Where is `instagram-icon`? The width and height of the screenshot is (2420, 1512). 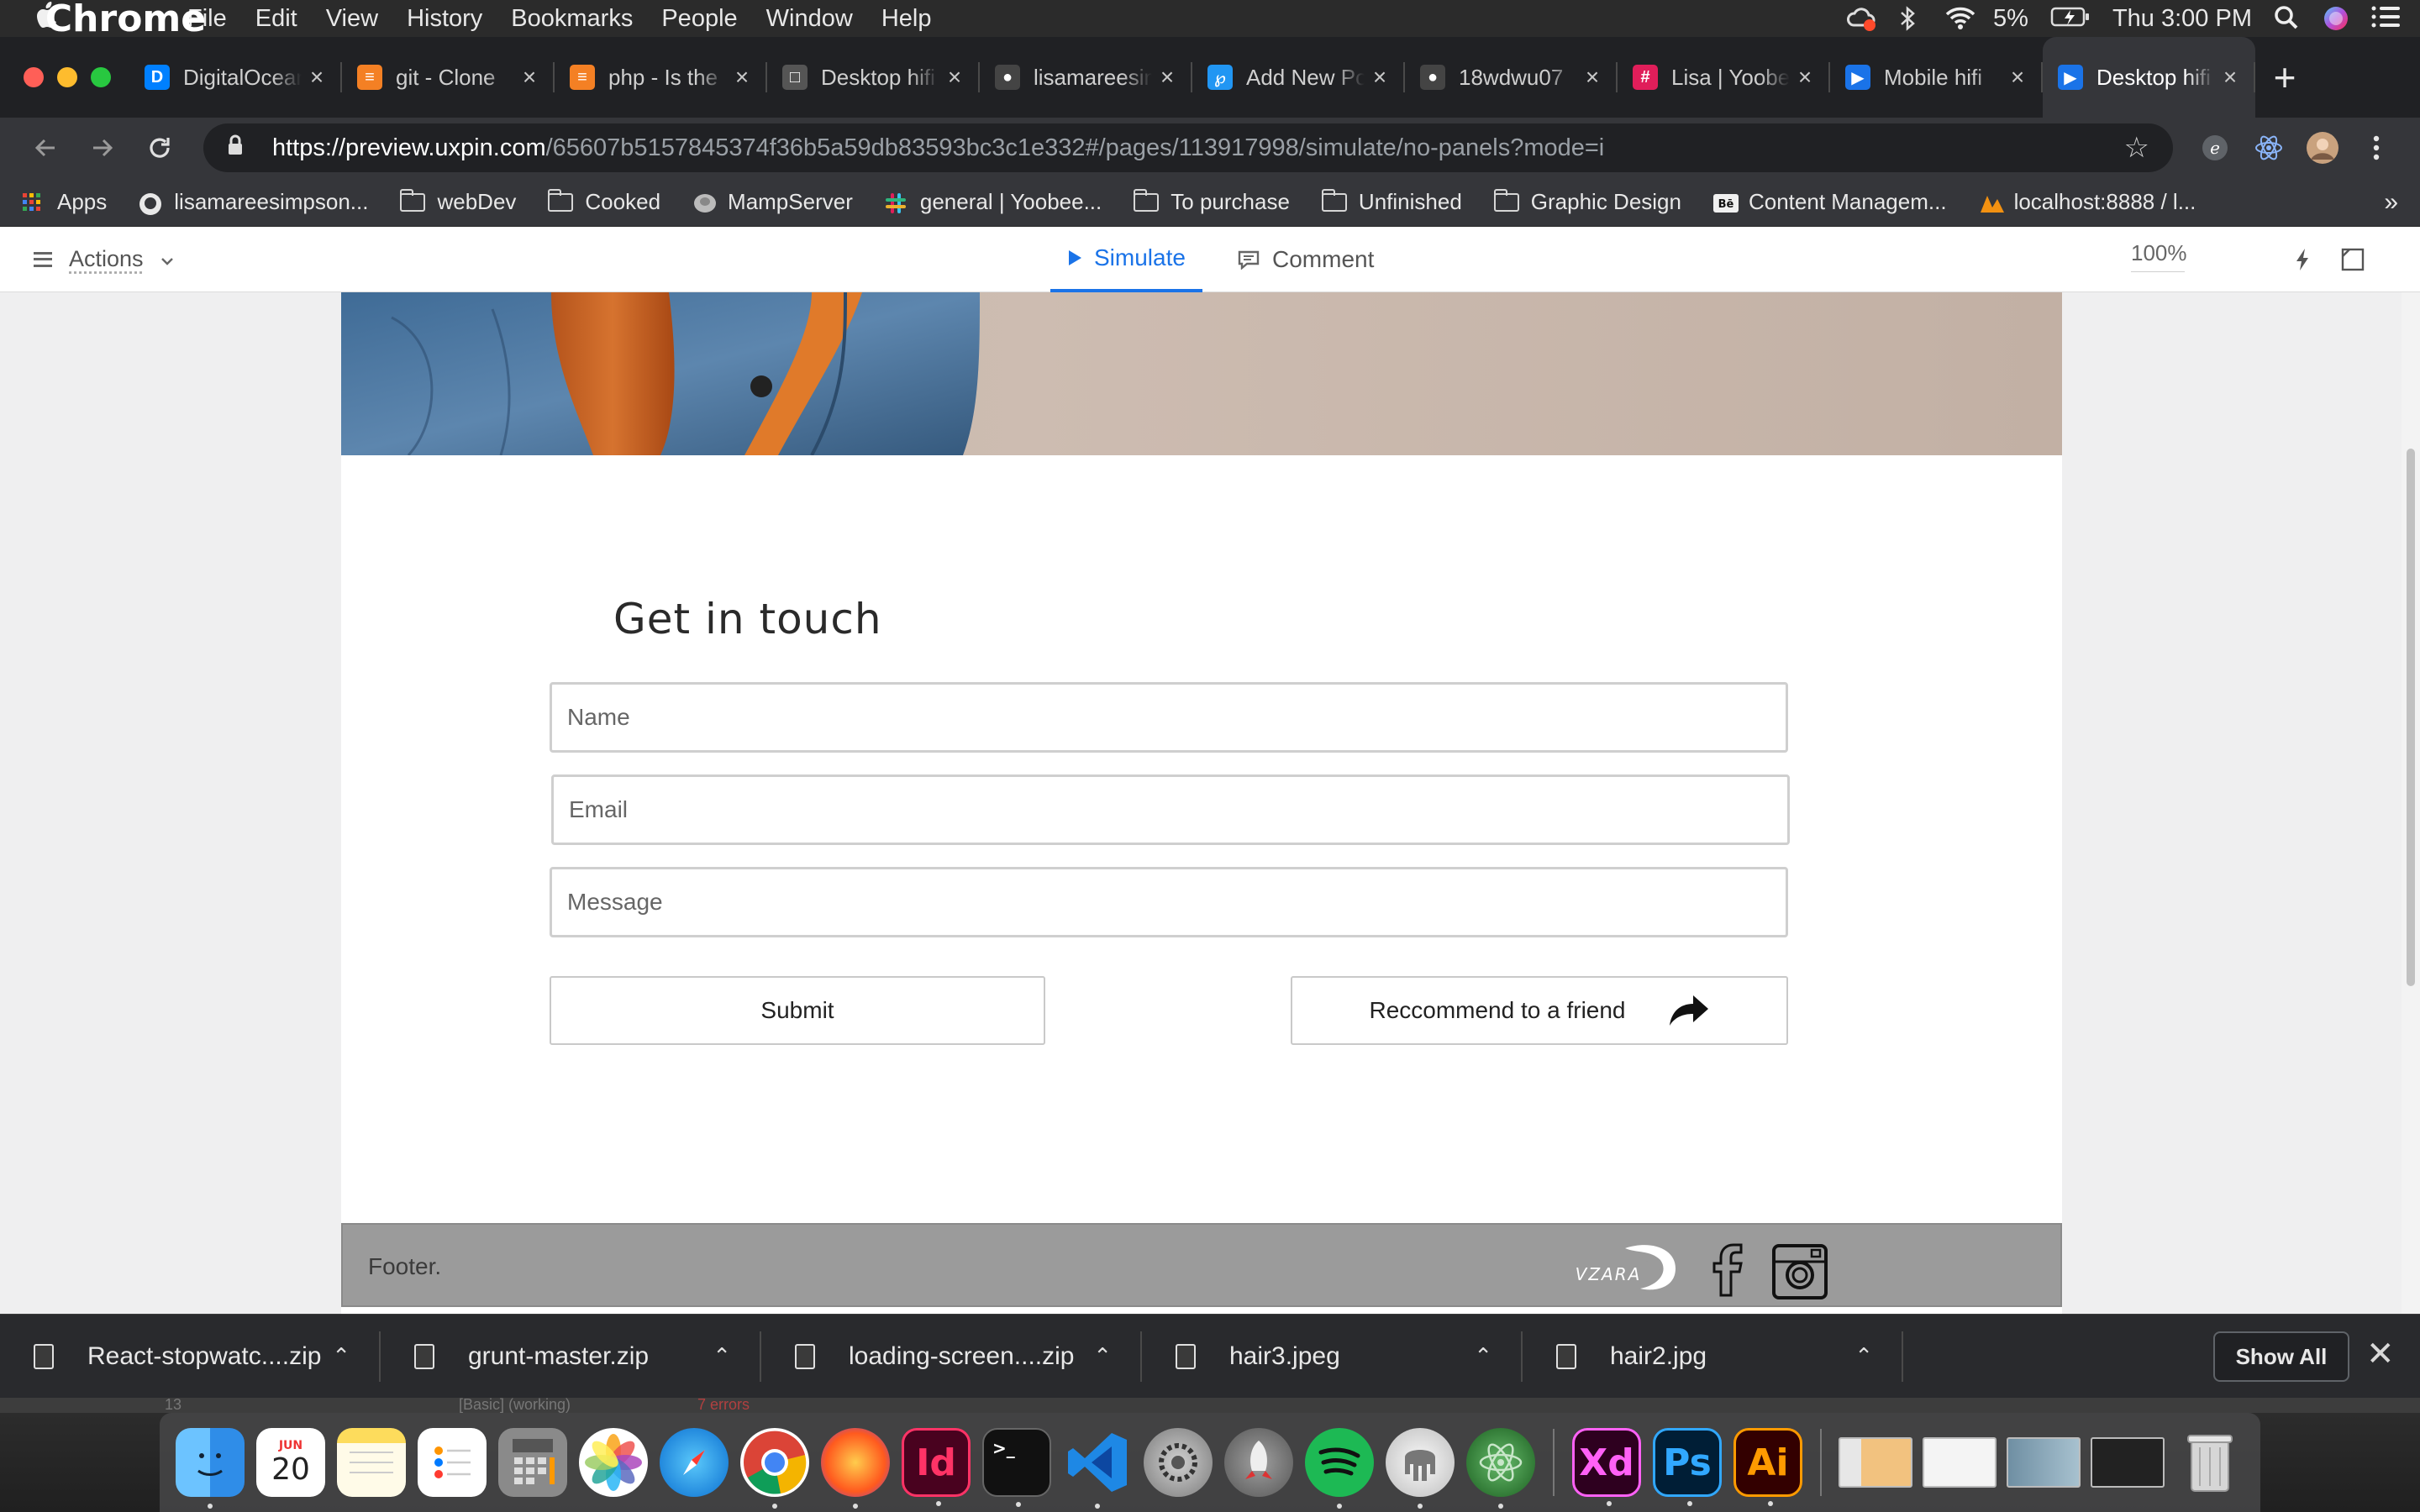
instagram-icon is located at coordinates (1800, 1271).